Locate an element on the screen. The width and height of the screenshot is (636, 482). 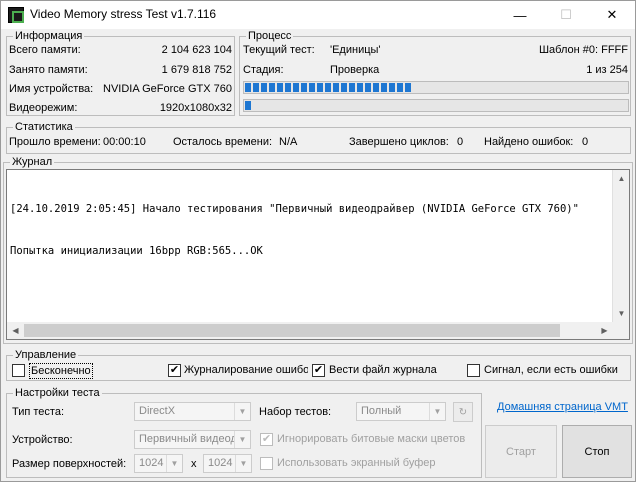
info-group-title: Информация is located at coordinates (49, 36).